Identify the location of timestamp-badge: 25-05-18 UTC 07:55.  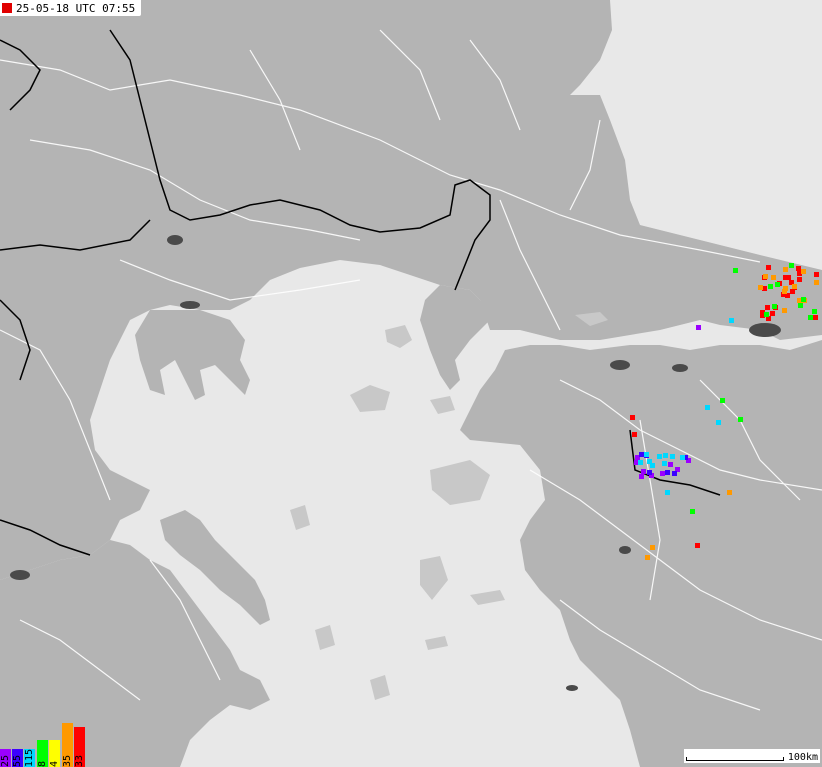
(71, 8).